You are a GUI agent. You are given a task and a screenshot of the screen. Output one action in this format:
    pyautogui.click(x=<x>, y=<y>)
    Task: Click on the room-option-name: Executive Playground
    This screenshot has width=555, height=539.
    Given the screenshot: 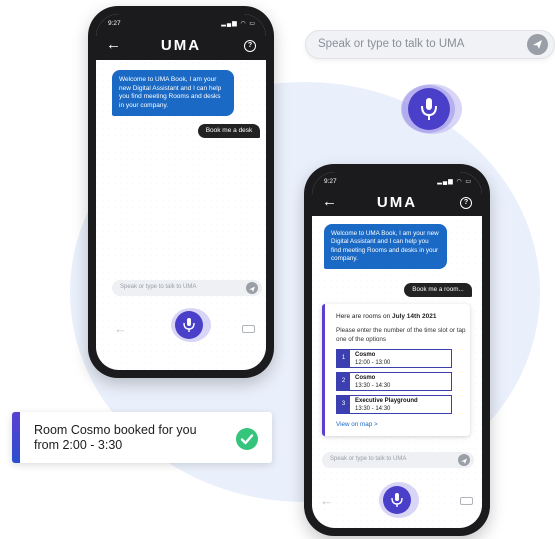 What is the action you would take?
    pyautogui.click(x=386, y=401)
    